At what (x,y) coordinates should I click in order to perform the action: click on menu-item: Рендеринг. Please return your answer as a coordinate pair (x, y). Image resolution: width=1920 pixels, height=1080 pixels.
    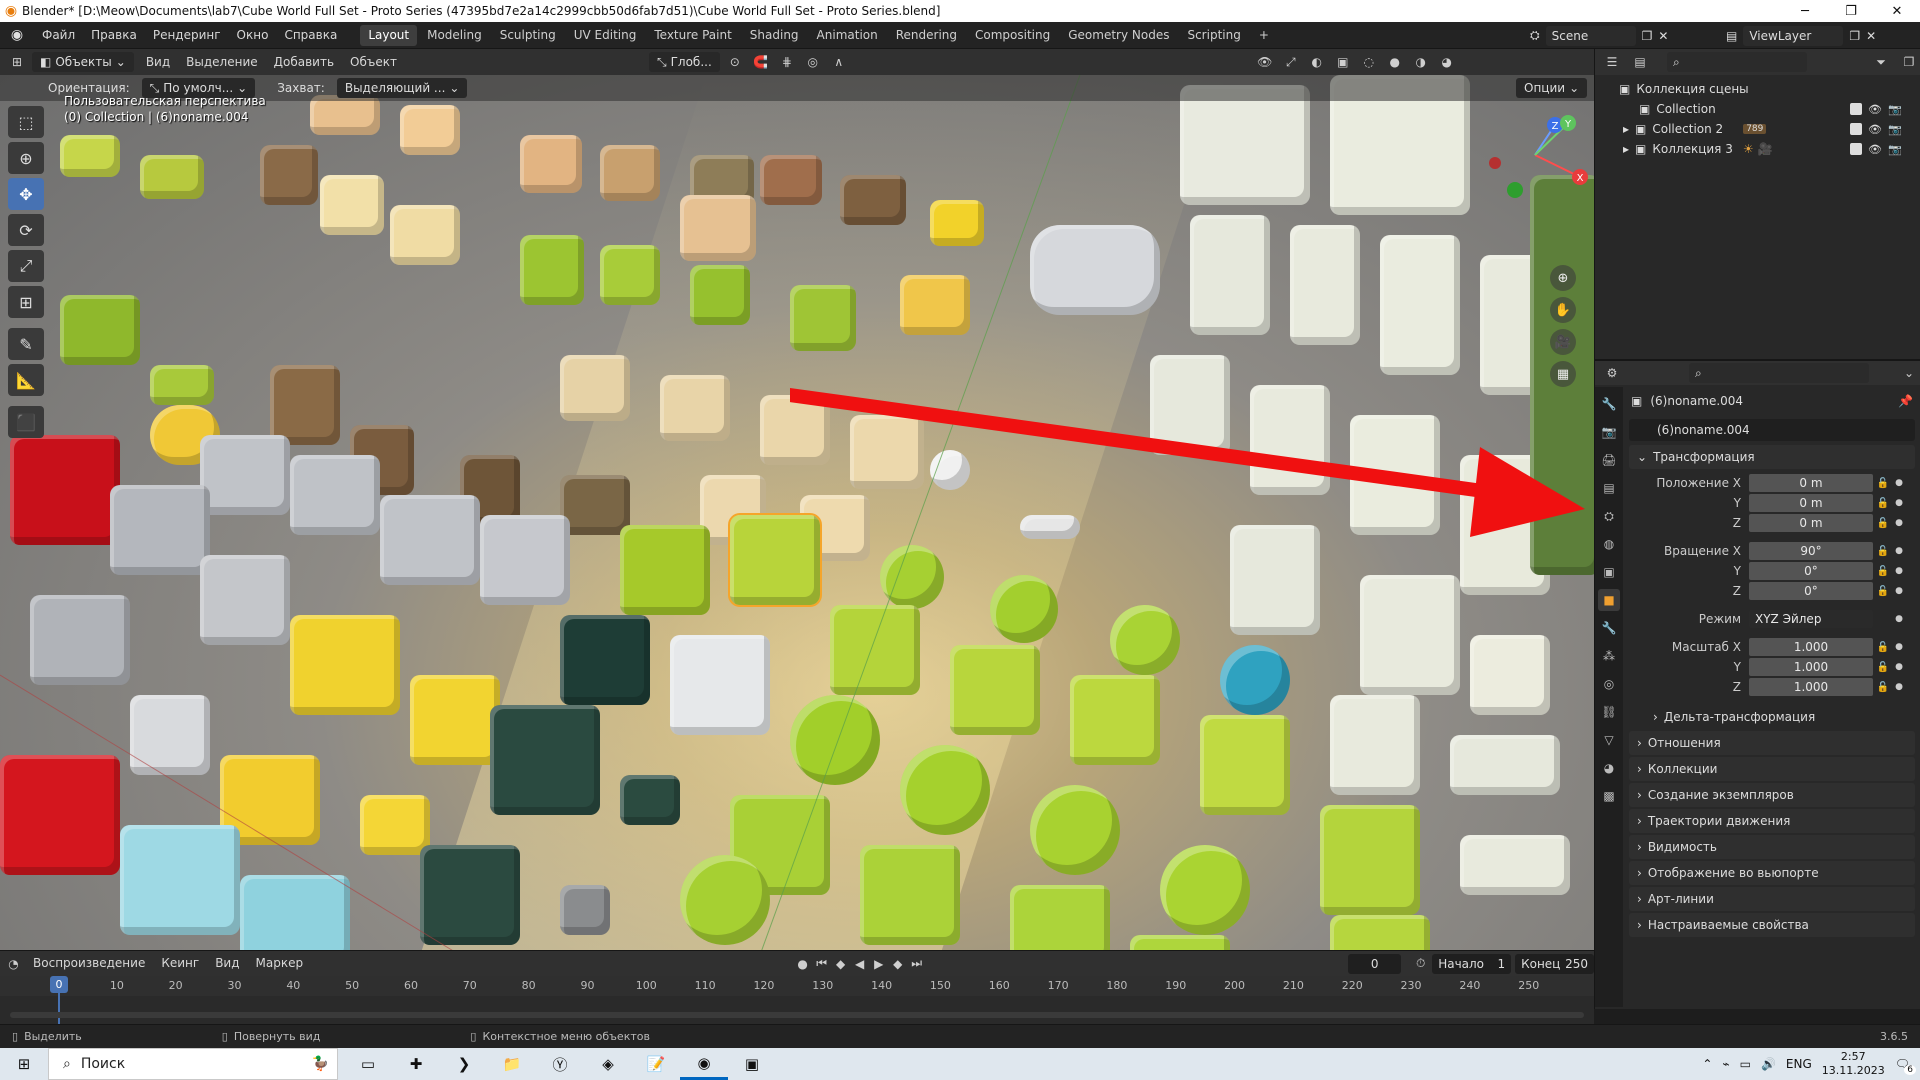
    Looking at the image, I should click on (187, 35).